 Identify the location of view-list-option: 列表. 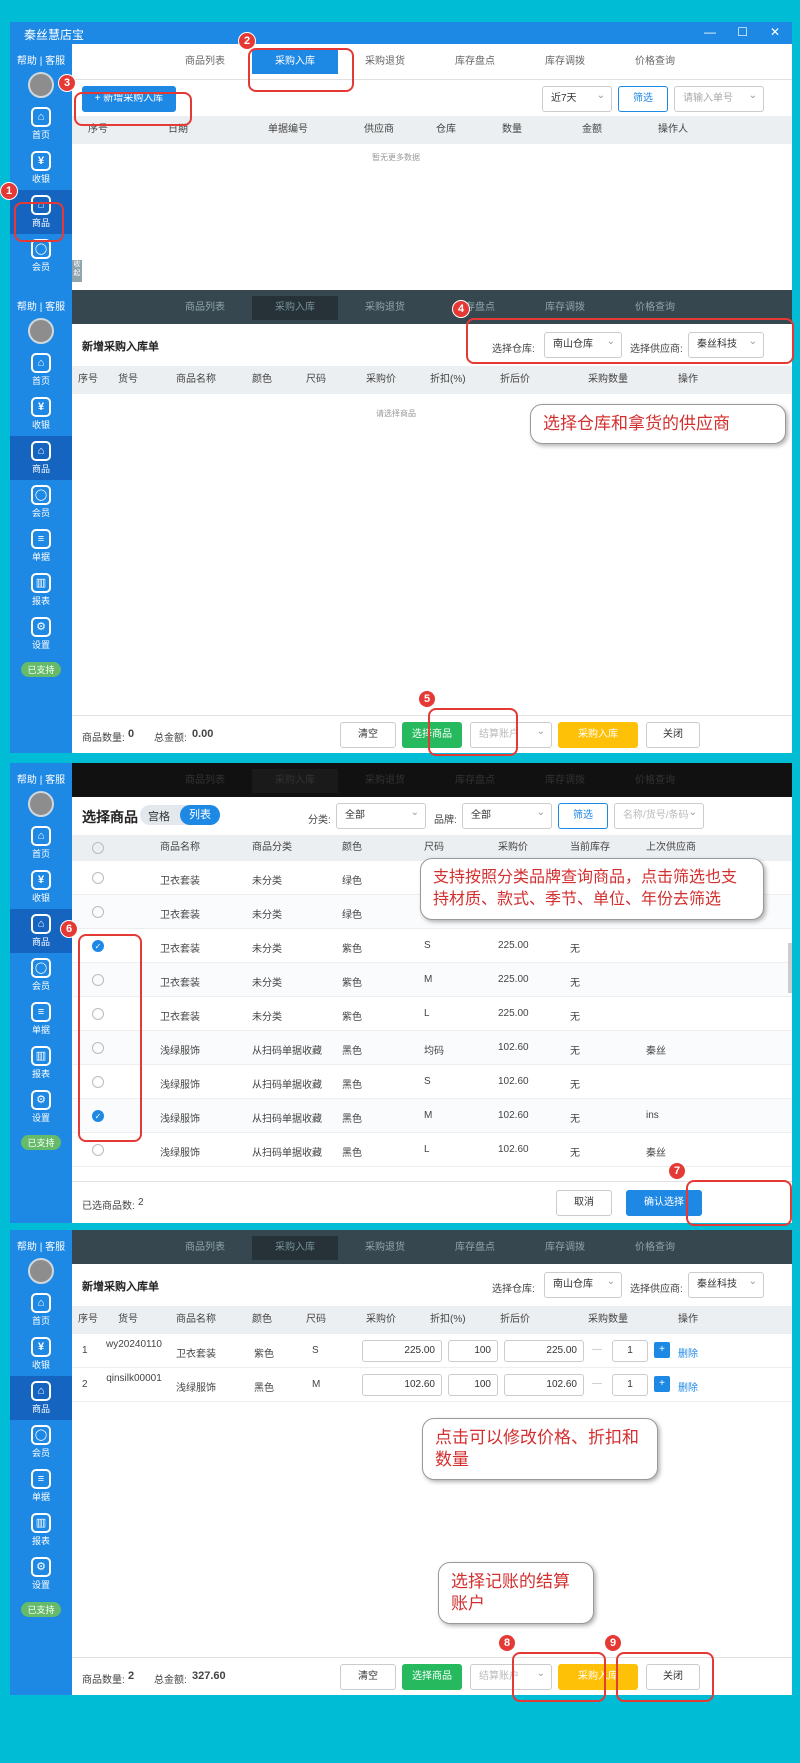
(200, 815).